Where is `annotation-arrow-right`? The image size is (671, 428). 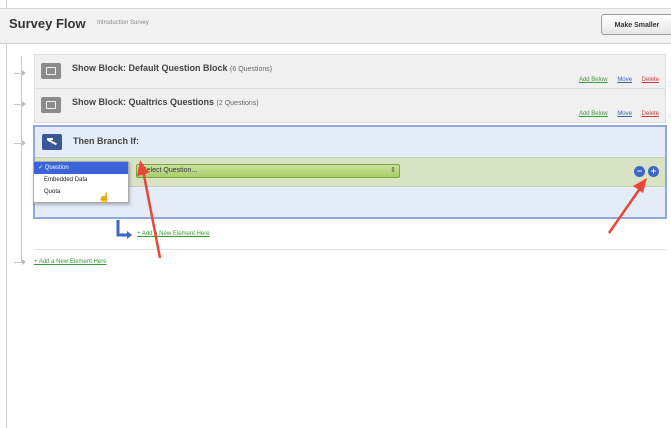
annotation-arrow-right is located at coordinates (627, 206).